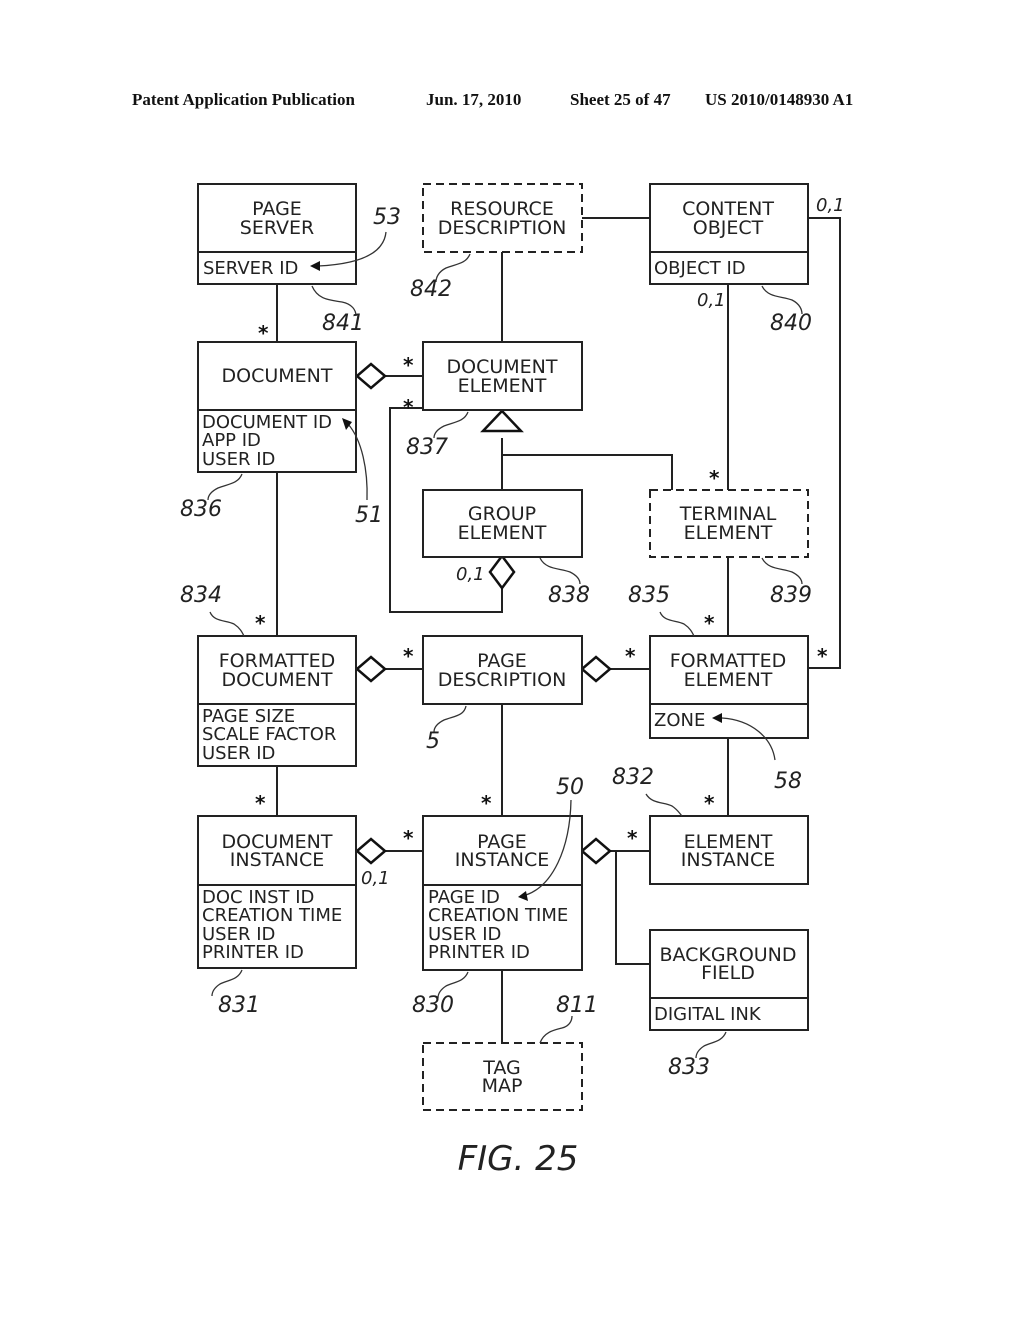  Describe the element at coordinates (700, 268) in the screenshot. I see `class-attribute: OBJECT ID` at that location.